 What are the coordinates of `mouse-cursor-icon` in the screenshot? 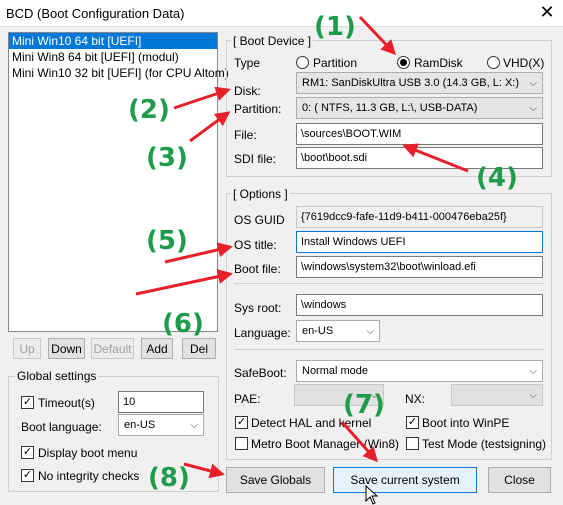 It's located at (372, 494).